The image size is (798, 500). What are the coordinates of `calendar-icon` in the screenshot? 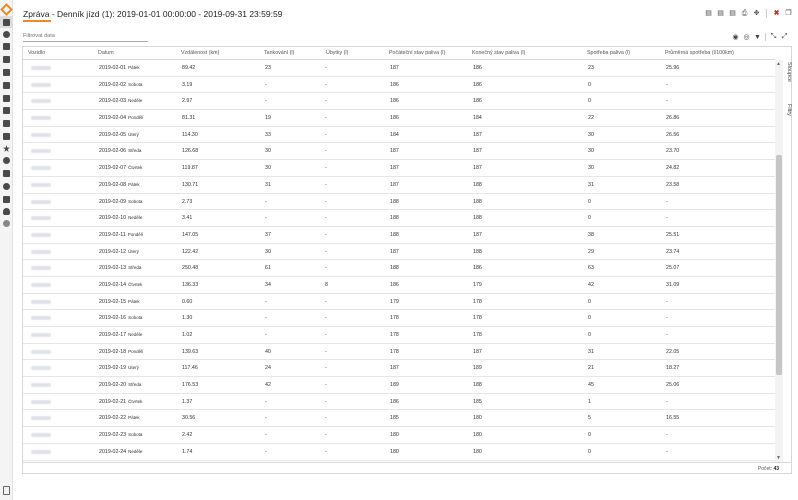 It's located at (6, 173).